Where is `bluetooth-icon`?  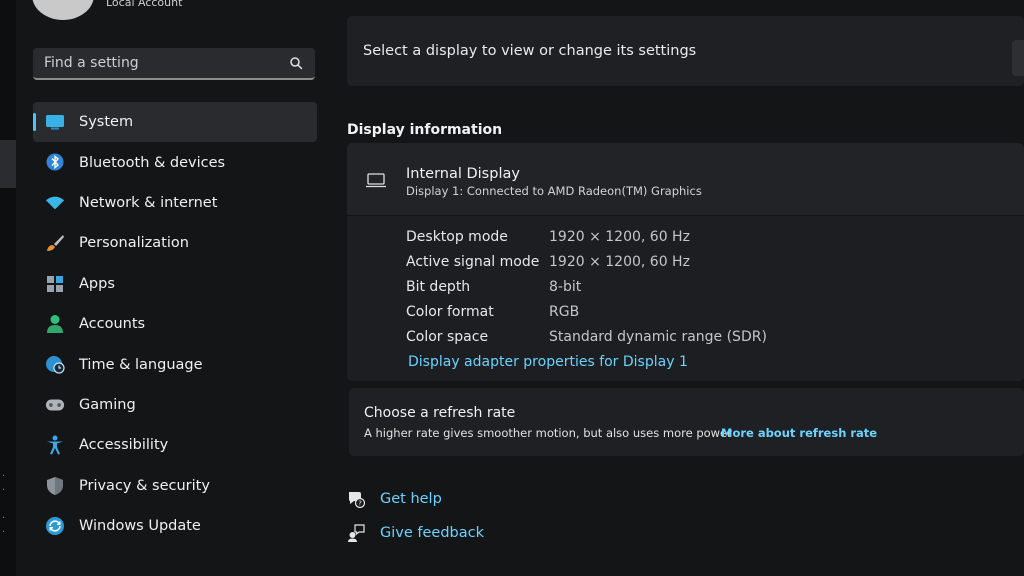
bluetooth-icon is located at coordinates (55, 162).